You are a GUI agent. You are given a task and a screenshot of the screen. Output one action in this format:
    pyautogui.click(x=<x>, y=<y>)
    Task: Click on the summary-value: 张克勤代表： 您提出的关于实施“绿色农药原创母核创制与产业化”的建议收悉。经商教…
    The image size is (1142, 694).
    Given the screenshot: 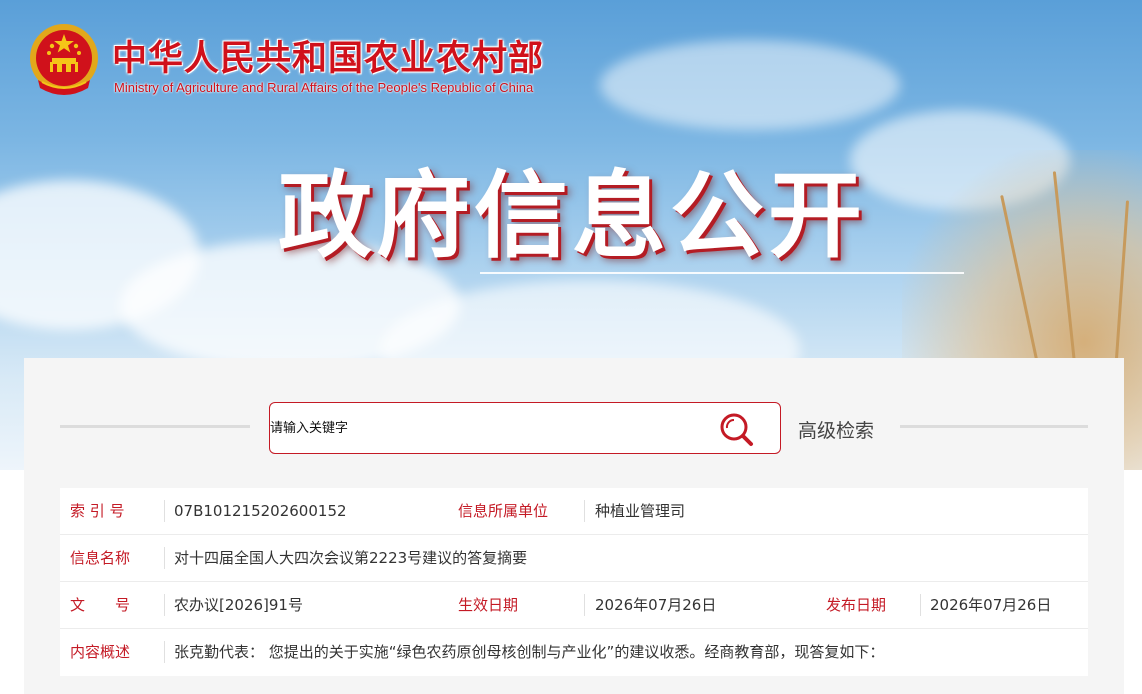 What is the action you would take?
    pyautogui.click(x=529, y=652)
    